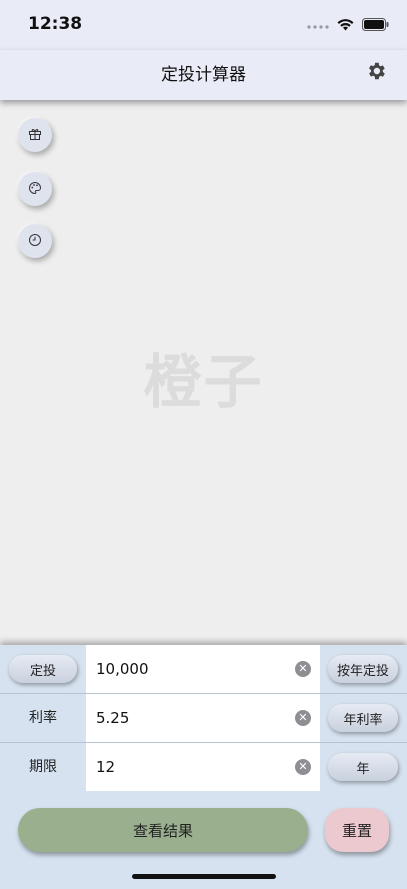  I want to click on gift-icon, so click(35, 135).